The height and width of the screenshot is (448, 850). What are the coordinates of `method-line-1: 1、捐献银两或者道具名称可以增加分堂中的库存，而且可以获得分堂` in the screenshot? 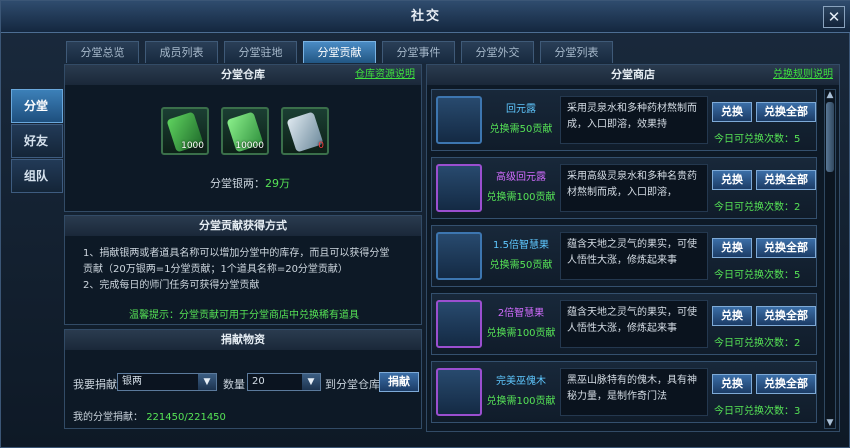 It's located at (236, 253).